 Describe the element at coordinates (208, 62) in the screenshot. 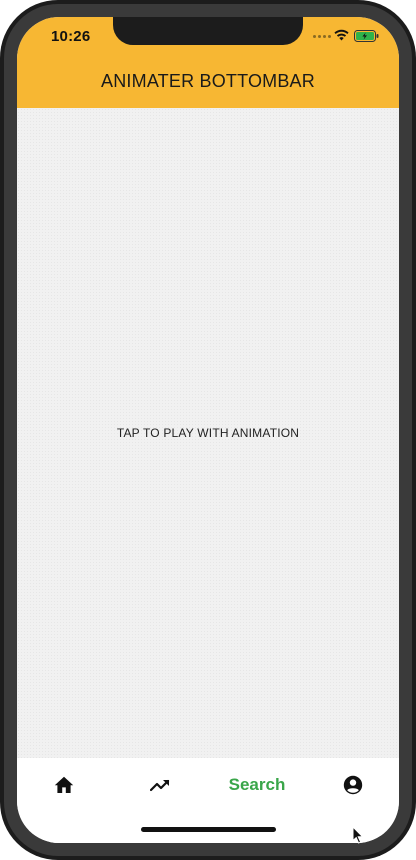

I see `app-bar: 10:26 ANIMATER BOTTOMBAR` at that location.